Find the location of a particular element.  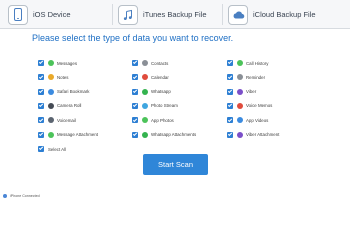

data-type-whatsapp-attachments: Whatsapp Attachments is located at coordinates (164, 135).